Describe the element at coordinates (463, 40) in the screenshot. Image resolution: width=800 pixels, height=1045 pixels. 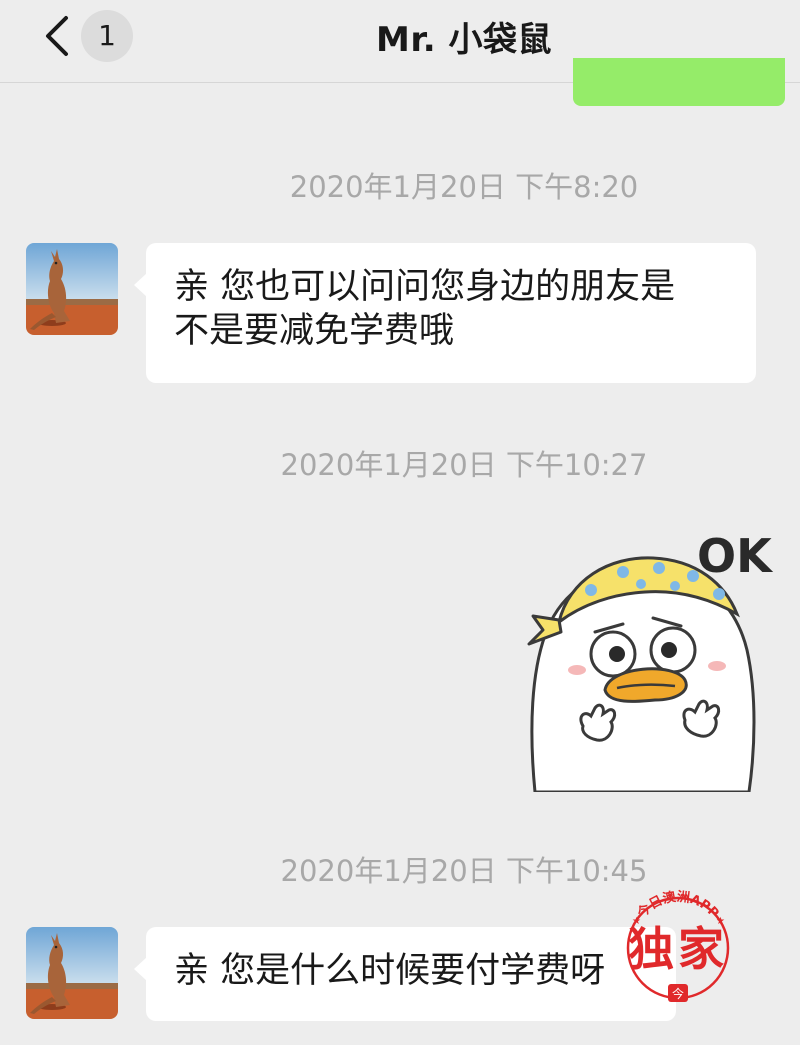
I see `chat-title: Mr. 小袋鼠` at that location.